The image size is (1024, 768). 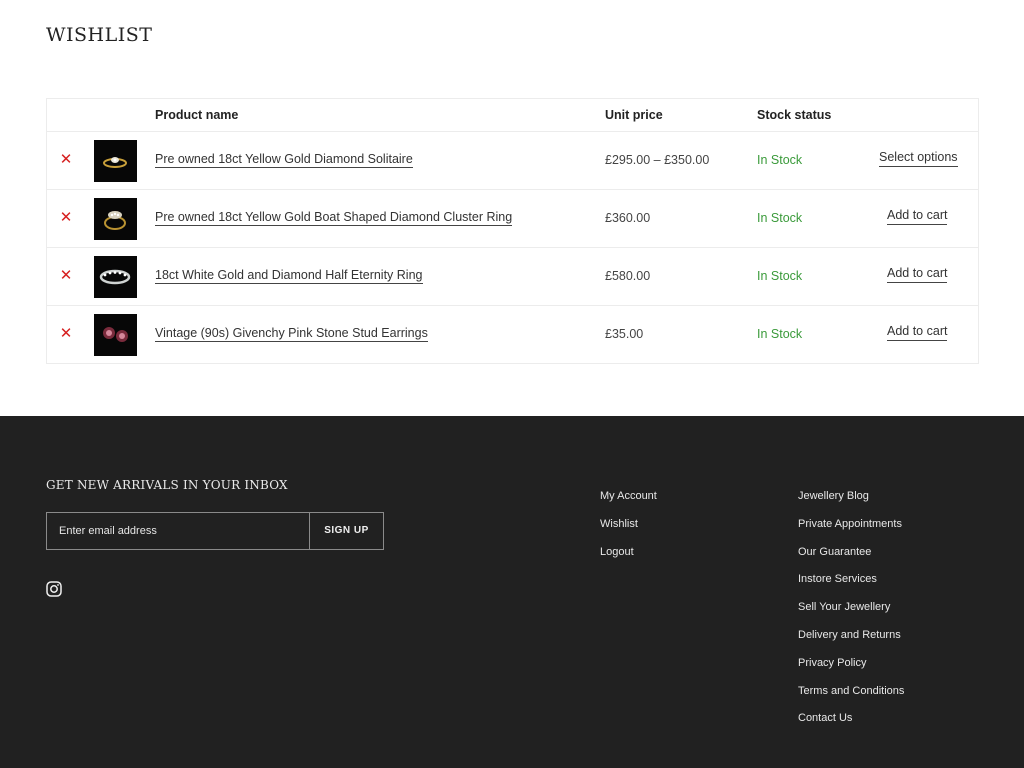 What do you see at coordinates (167, 485) in the screenshot?
I see `newsletter-heading: GET NEW ARRIVALS IN YOUR INBOX` at bounding box center [167, 485].